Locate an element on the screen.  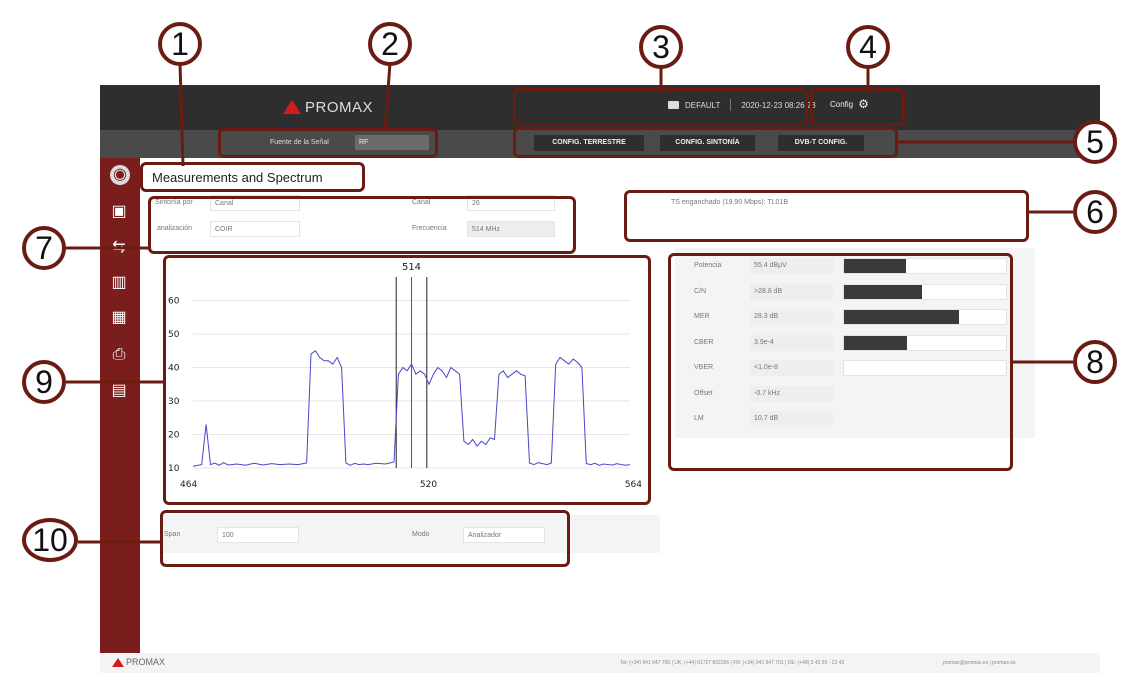
callout-2: 2 is located at coordinates (390, 44).